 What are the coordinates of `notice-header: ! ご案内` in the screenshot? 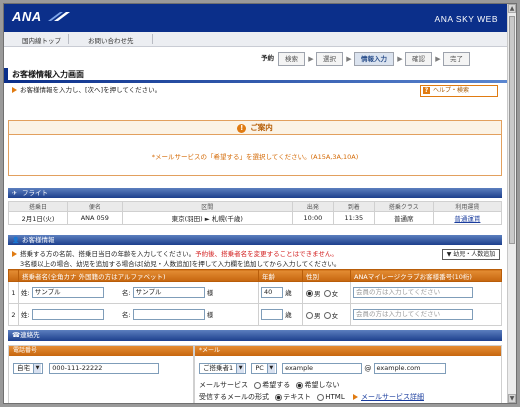 It's located at (255, 128).